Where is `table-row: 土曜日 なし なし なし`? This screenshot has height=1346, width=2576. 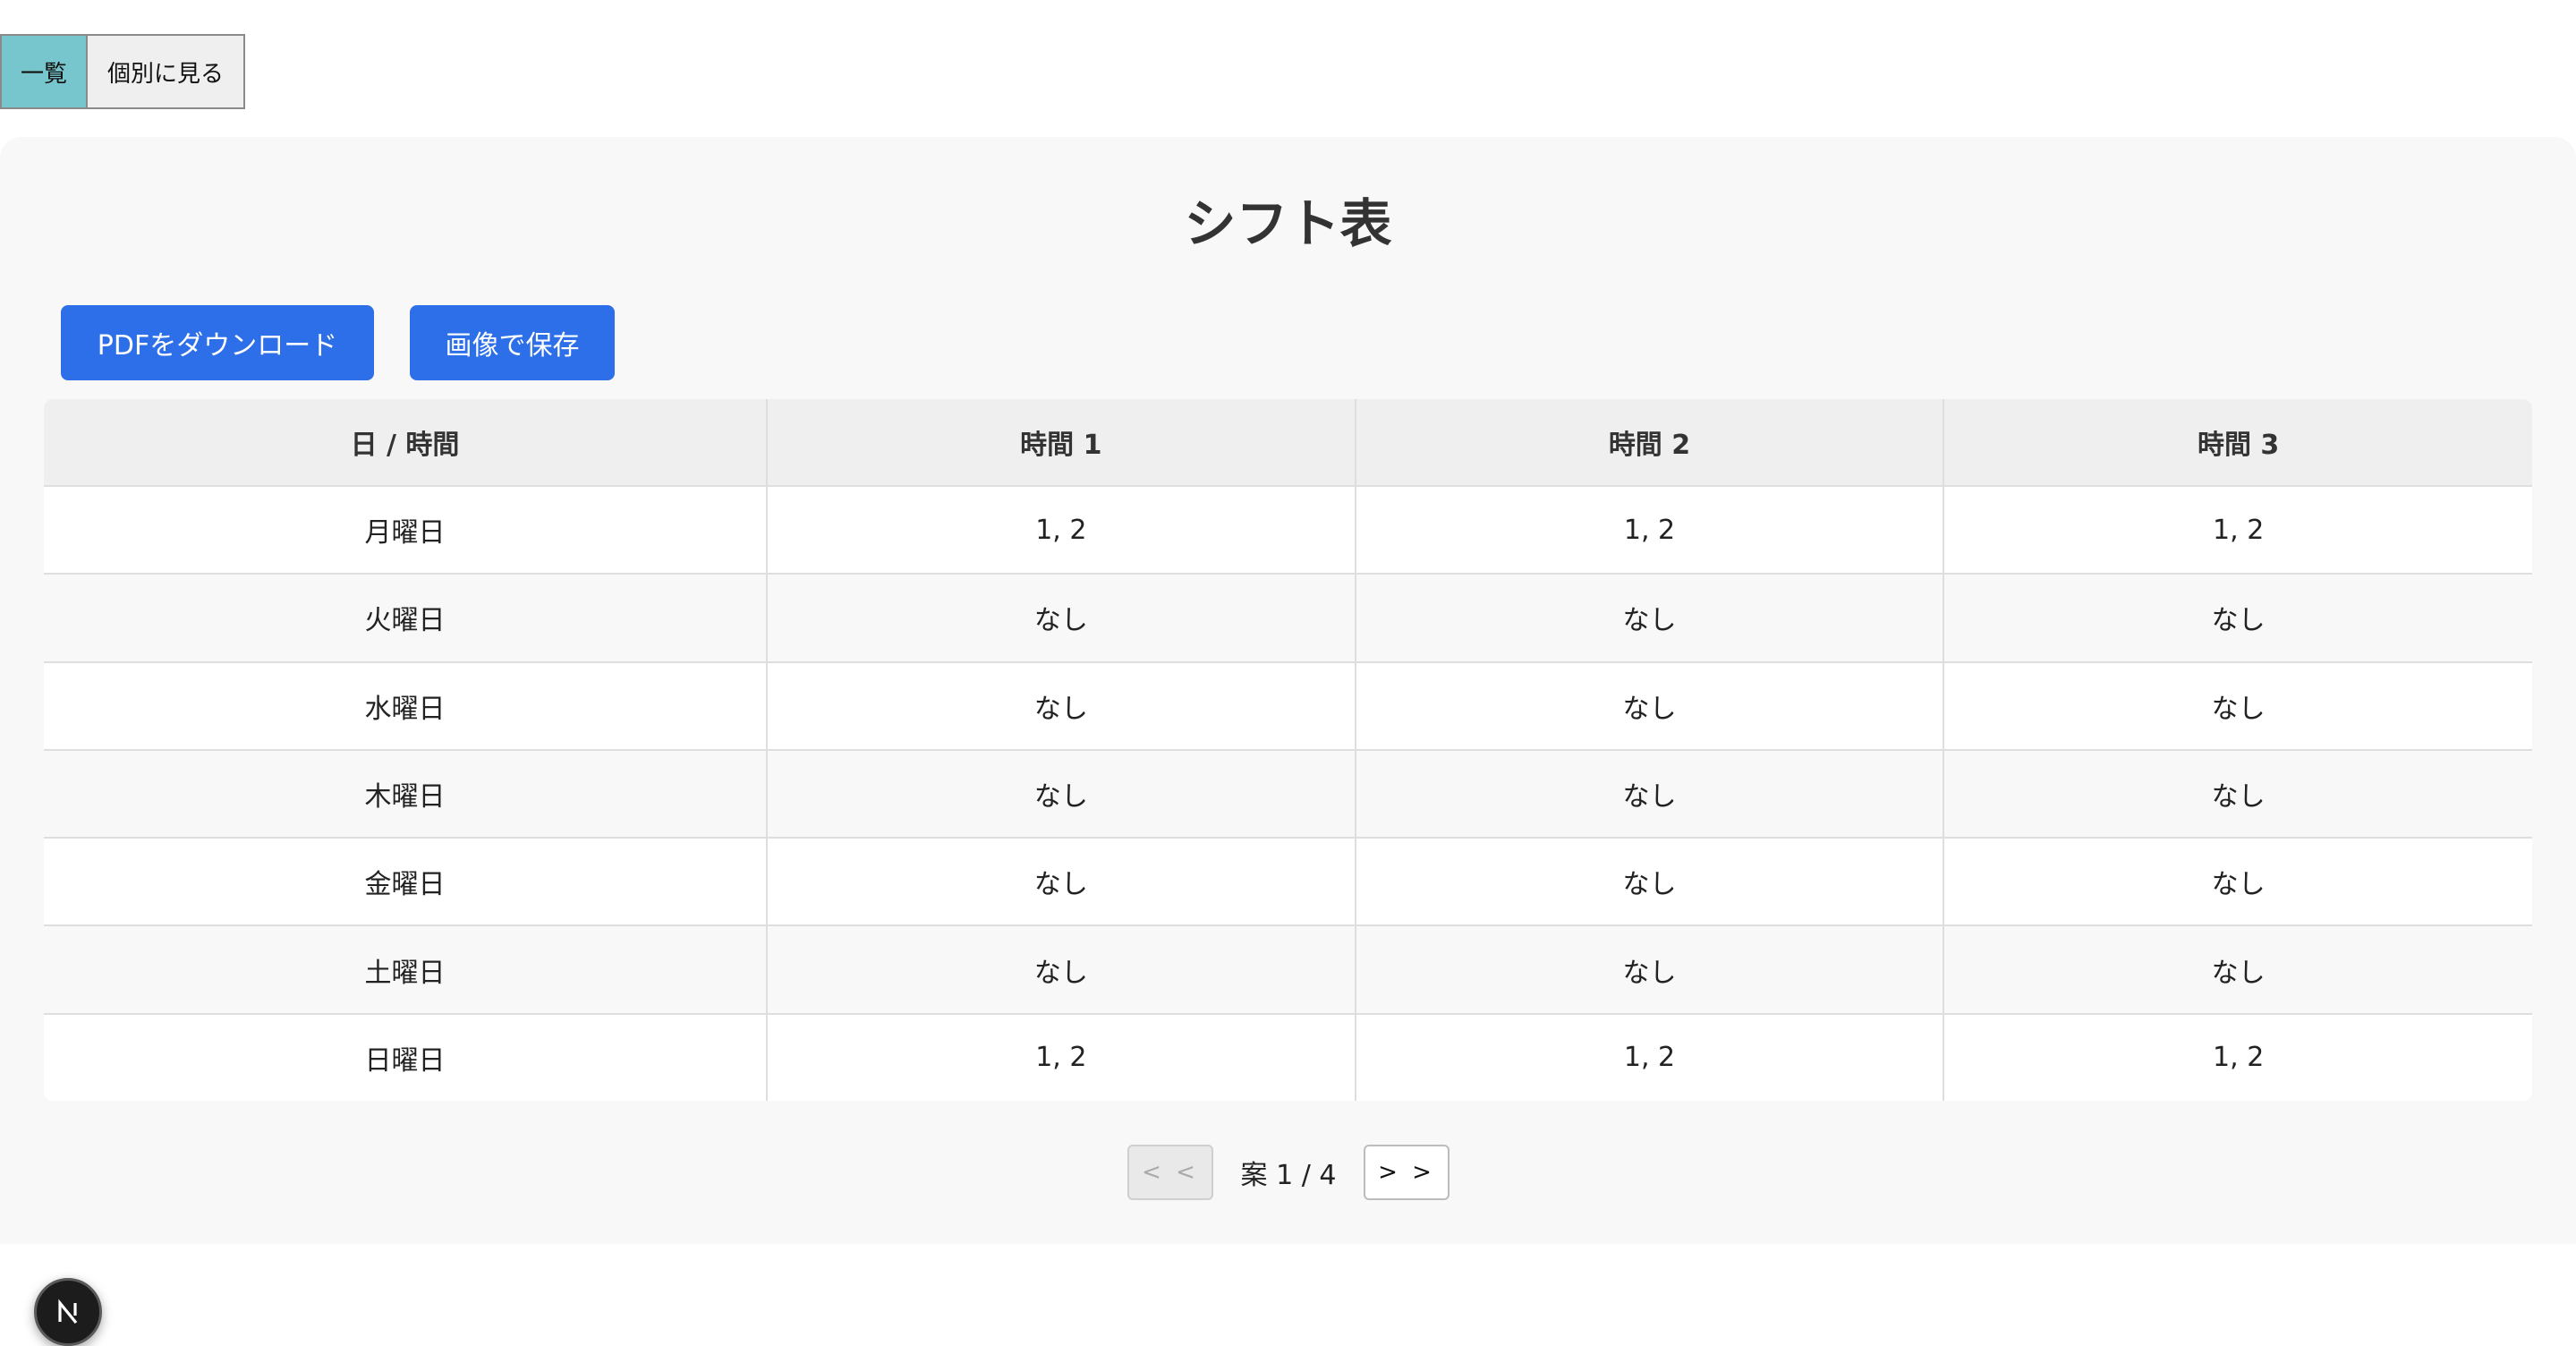 table-row: 土曜日 なし なし なし is located at coordinates (1288, 970).